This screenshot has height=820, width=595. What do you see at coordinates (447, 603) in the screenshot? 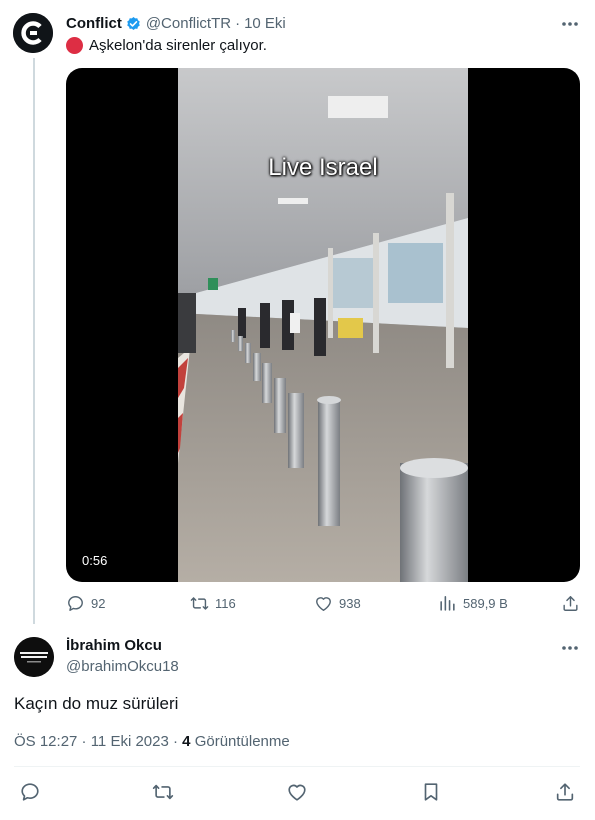
I see `views-icon` at bounding box center [447, 603].